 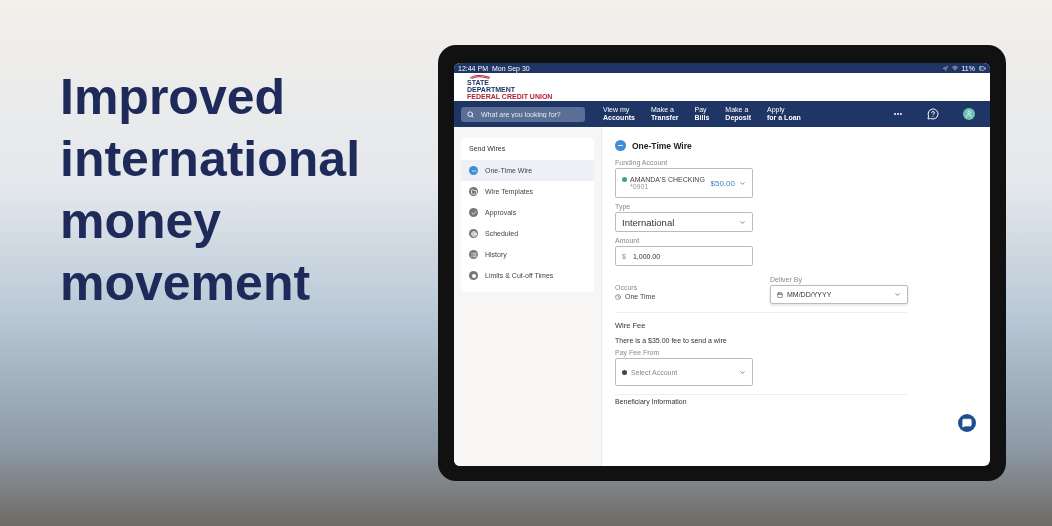 What do you see at coordinates (967, 423) in the screenshot?
I see `chat-icon` at bounding box center [967, 423].